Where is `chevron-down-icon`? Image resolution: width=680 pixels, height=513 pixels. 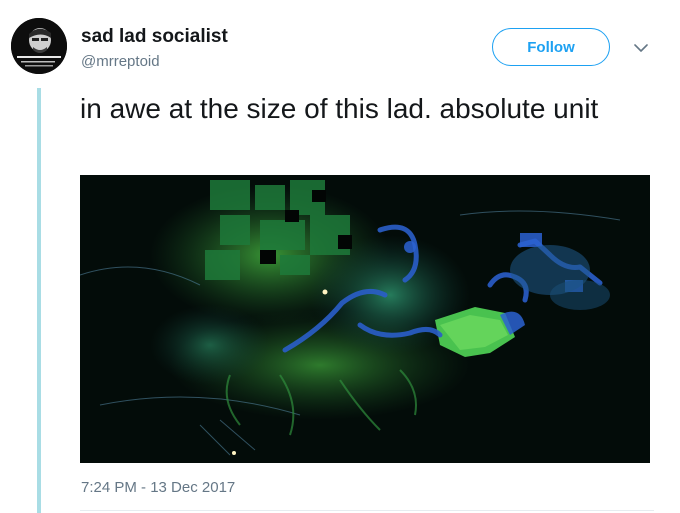 chevron-down-icon is located at coordinates (641, 47).